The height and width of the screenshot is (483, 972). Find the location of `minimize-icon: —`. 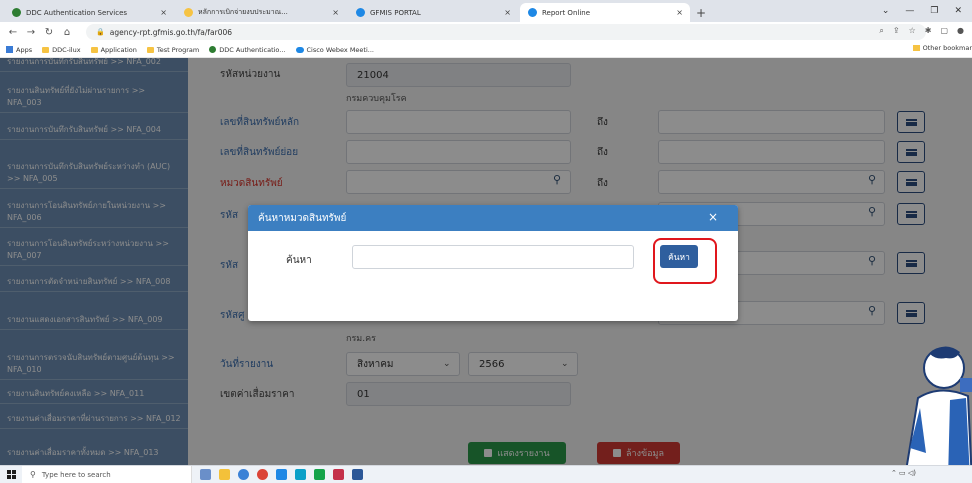

minimize-icon: — is located at coordinates (909, 11).